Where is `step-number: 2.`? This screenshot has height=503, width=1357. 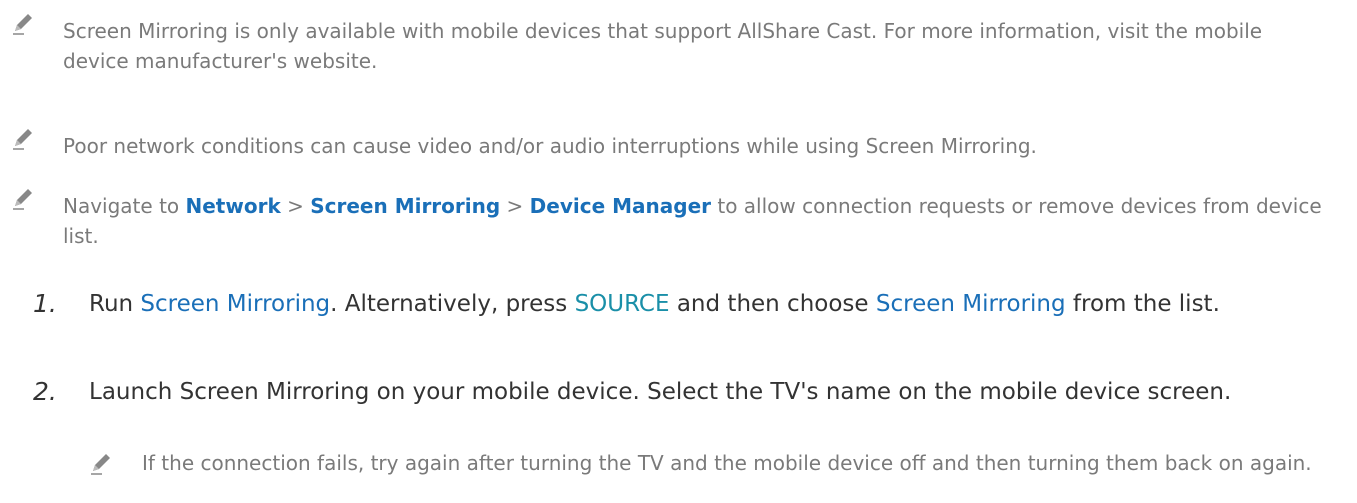
step-number: 2. is located at coordinates (45, 391).